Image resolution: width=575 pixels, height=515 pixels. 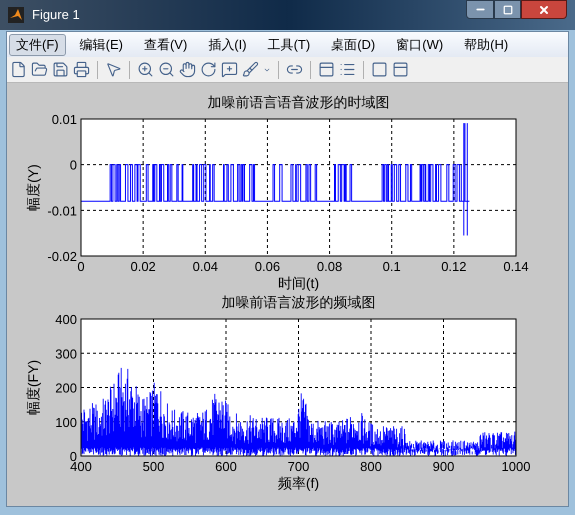 I want to click on tick-label: 0.14, so click(x=516, y=266).